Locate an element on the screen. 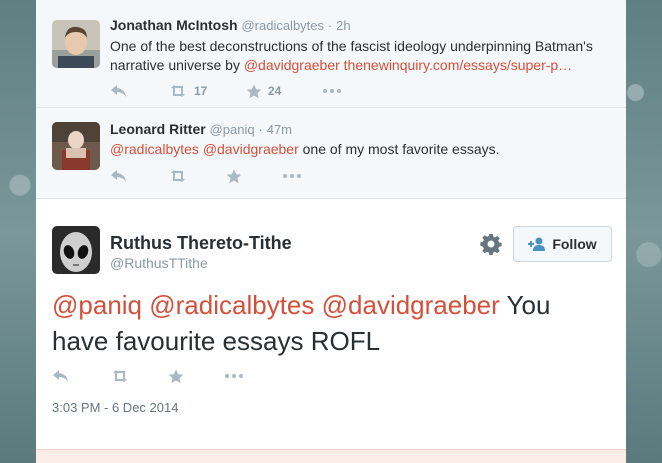  user-handle: @RuthusTTithe is located at coordinates (159, 263).